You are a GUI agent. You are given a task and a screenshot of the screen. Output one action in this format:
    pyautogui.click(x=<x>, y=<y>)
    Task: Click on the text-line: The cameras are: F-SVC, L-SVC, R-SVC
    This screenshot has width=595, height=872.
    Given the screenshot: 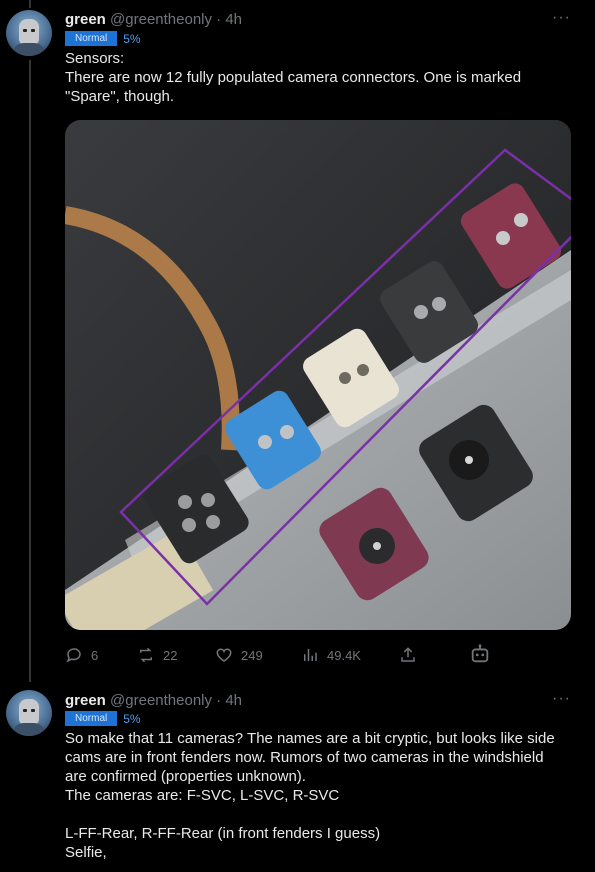 What is the action you would take?
    pyautogui.click(x=202, y=795)
    